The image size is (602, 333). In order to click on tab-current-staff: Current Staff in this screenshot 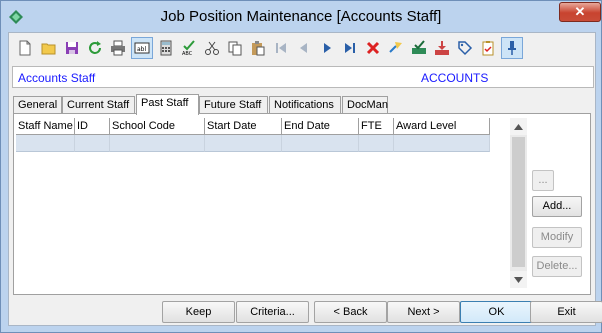, I will do `click(98, 105)`.